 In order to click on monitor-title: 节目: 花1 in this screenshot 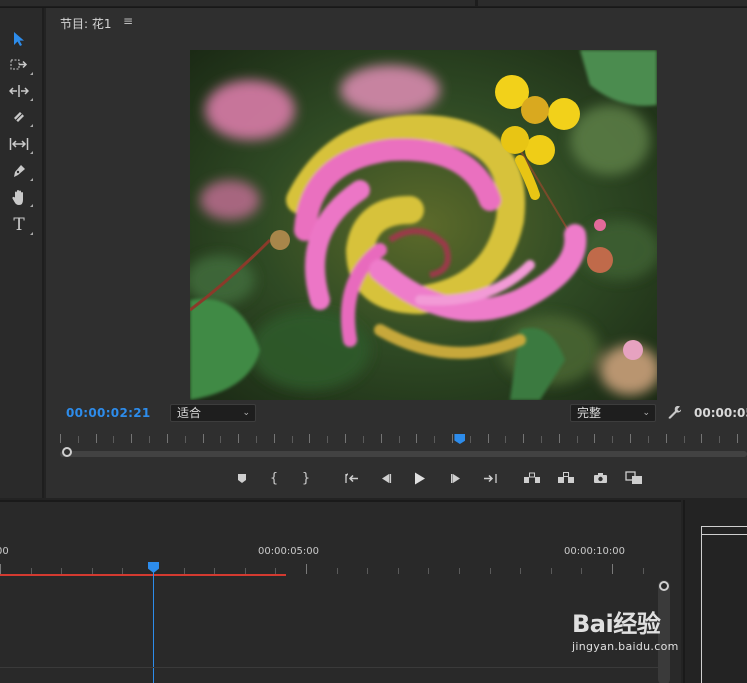, I will do `click(86, 23)`.